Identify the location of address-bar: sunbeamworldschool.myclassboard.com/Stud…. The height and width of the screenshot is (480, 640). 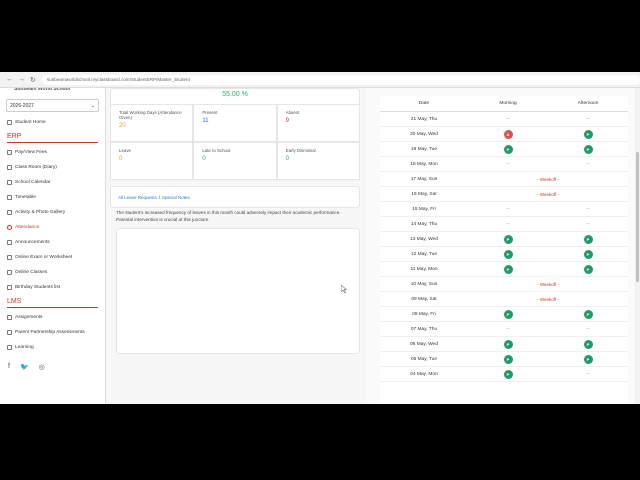
(340, 79).